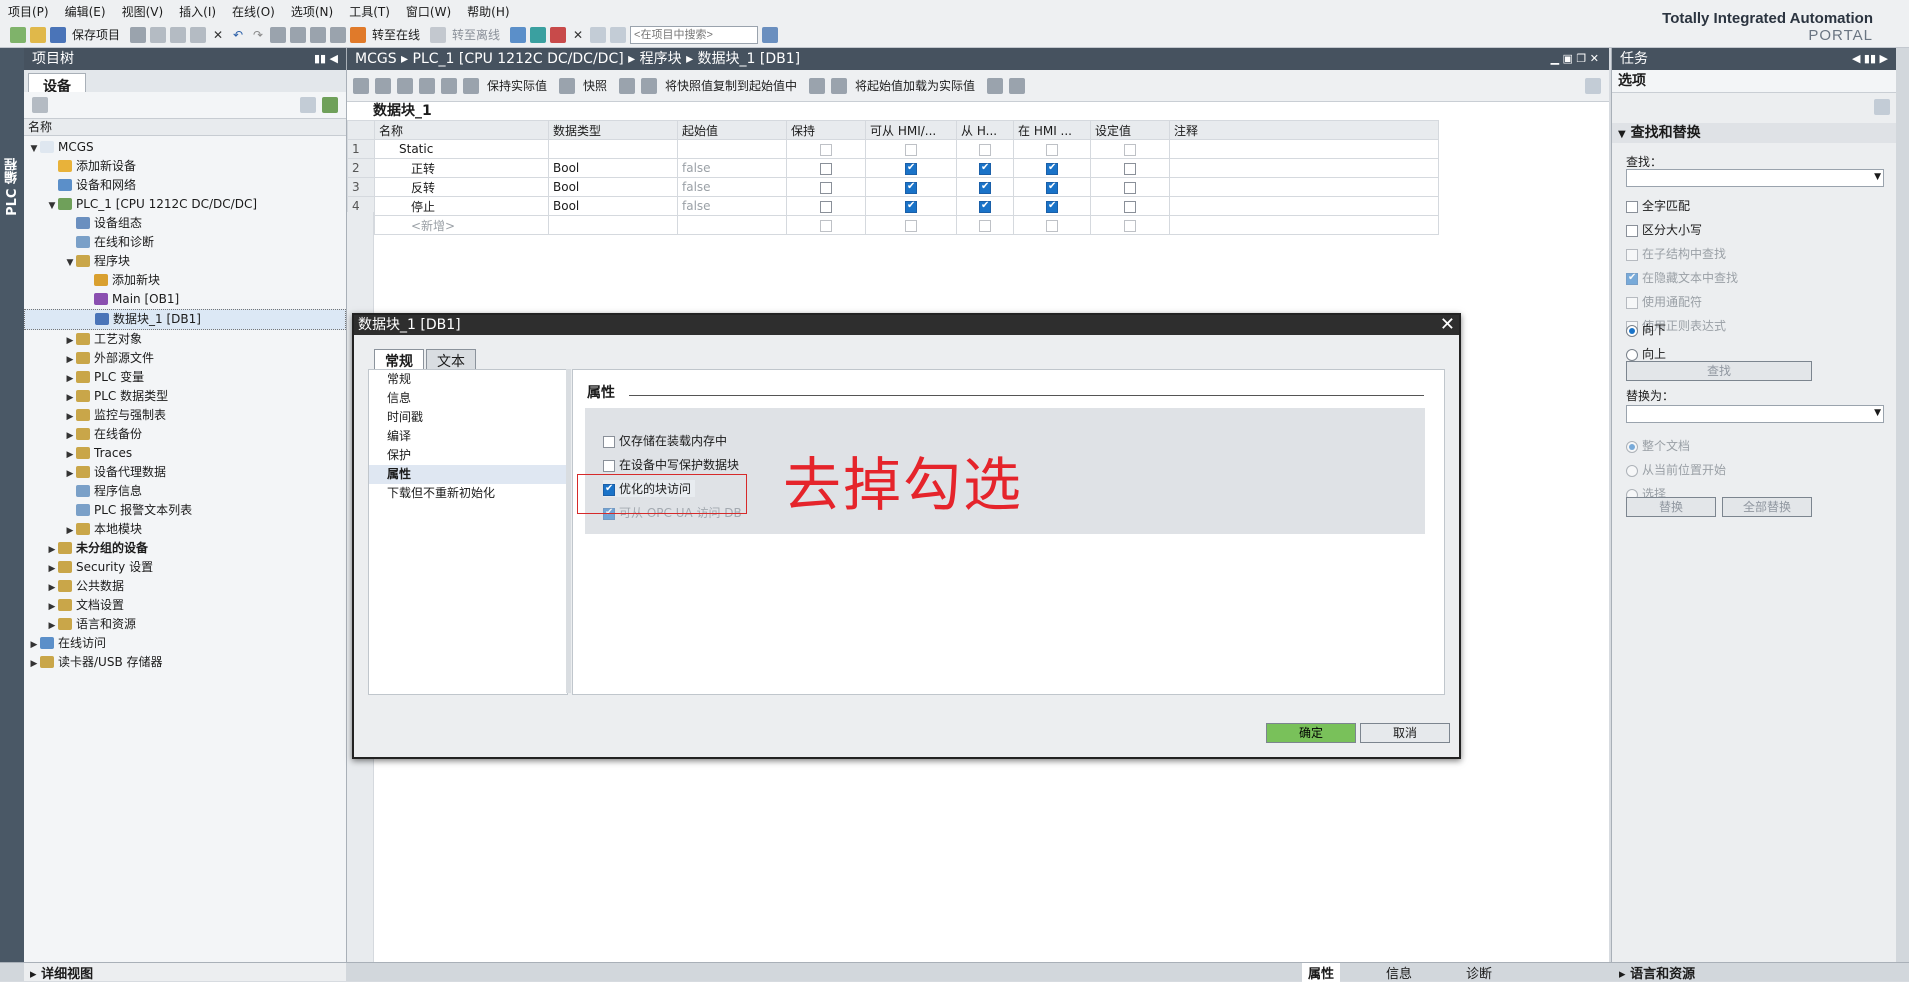  What do you see at coordinates (326, 59) in the screenshot?
I see `collapse-panel-icon: ▮▮ ◀` at bounding box center [326, 59].